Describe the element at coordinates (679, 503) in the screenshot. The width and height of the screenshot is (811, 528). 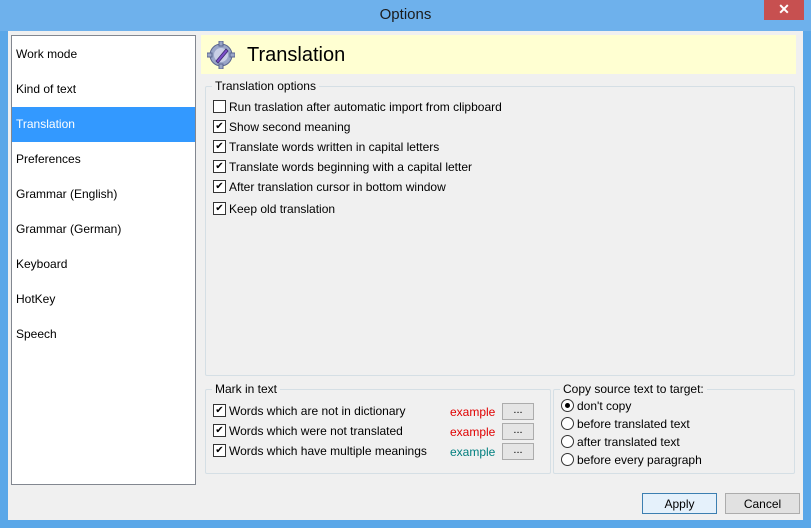
I see `apply-button: Apply` at that location.